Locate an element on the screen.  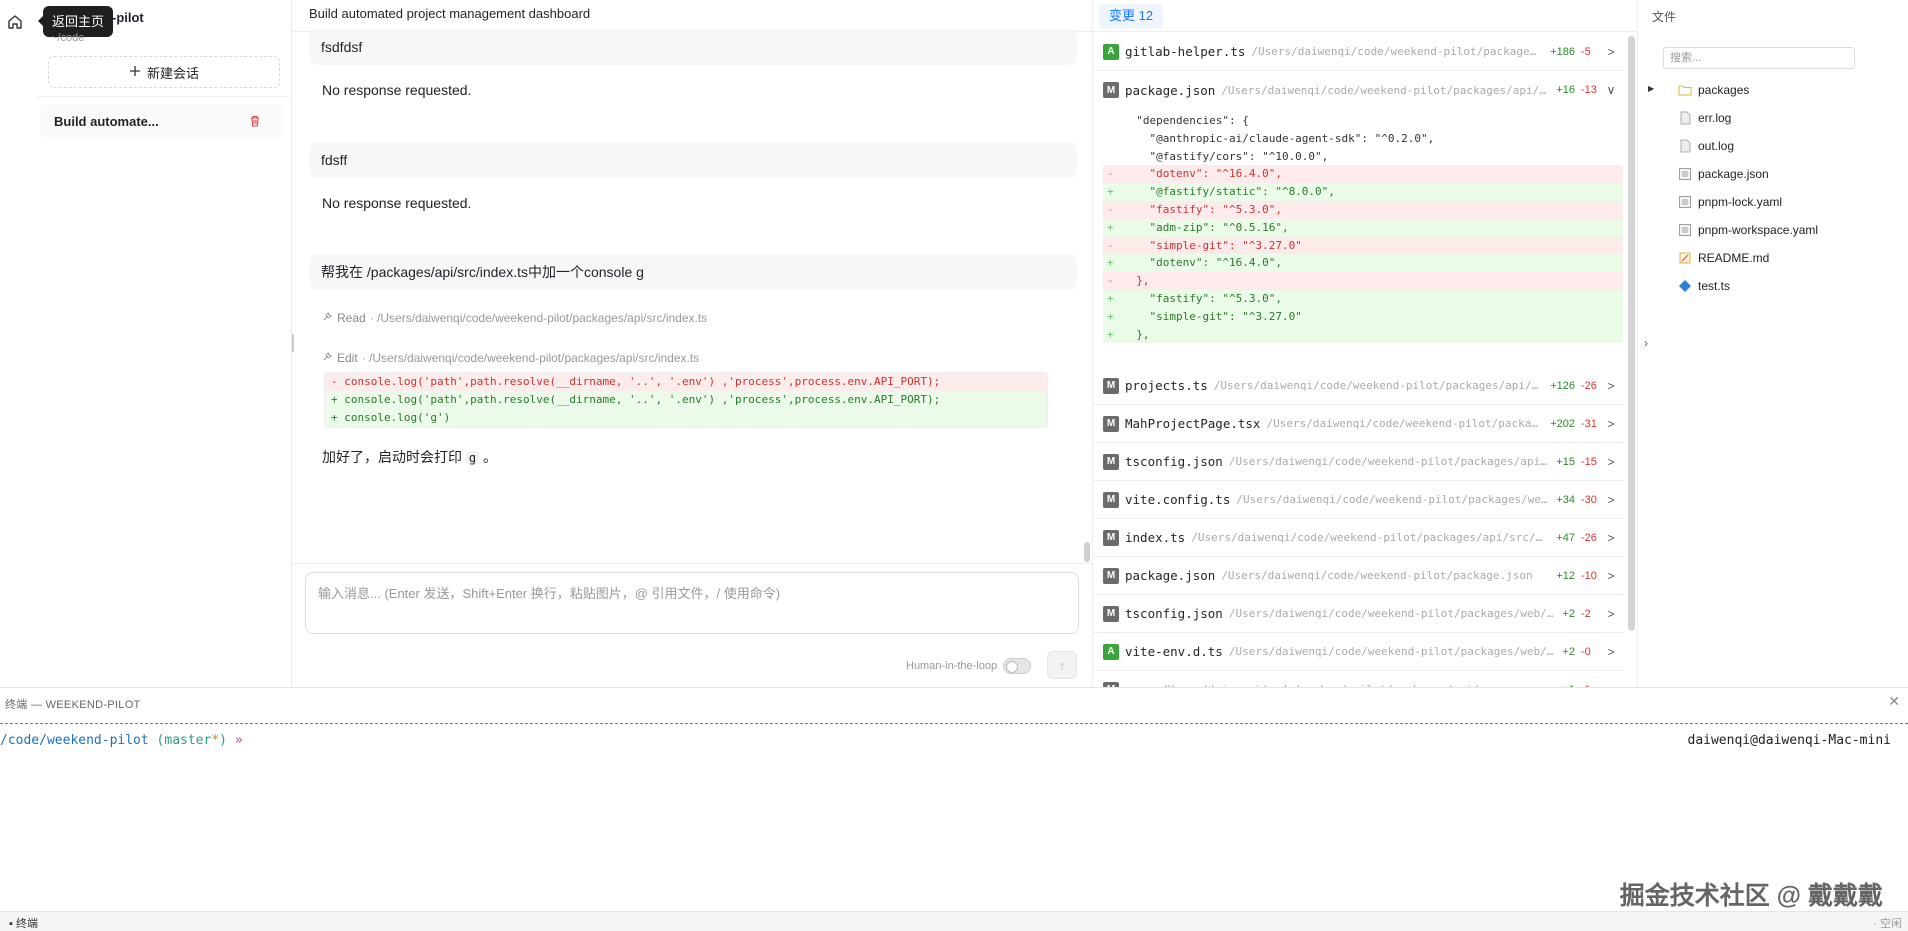
new-chat-button: 新建会话 is located at coordinates (164, 72).